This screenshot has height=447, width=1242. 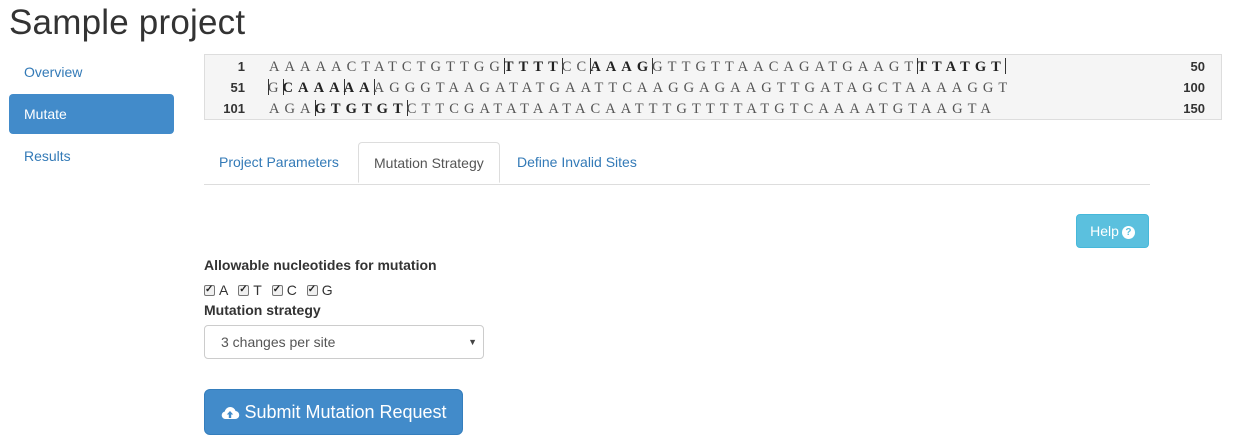 What do you see at coordinates (344, 342) in the screenshot?
I see `mutation-strategy-select: 3 changes per site ▼` at bounding box center [344, 342].